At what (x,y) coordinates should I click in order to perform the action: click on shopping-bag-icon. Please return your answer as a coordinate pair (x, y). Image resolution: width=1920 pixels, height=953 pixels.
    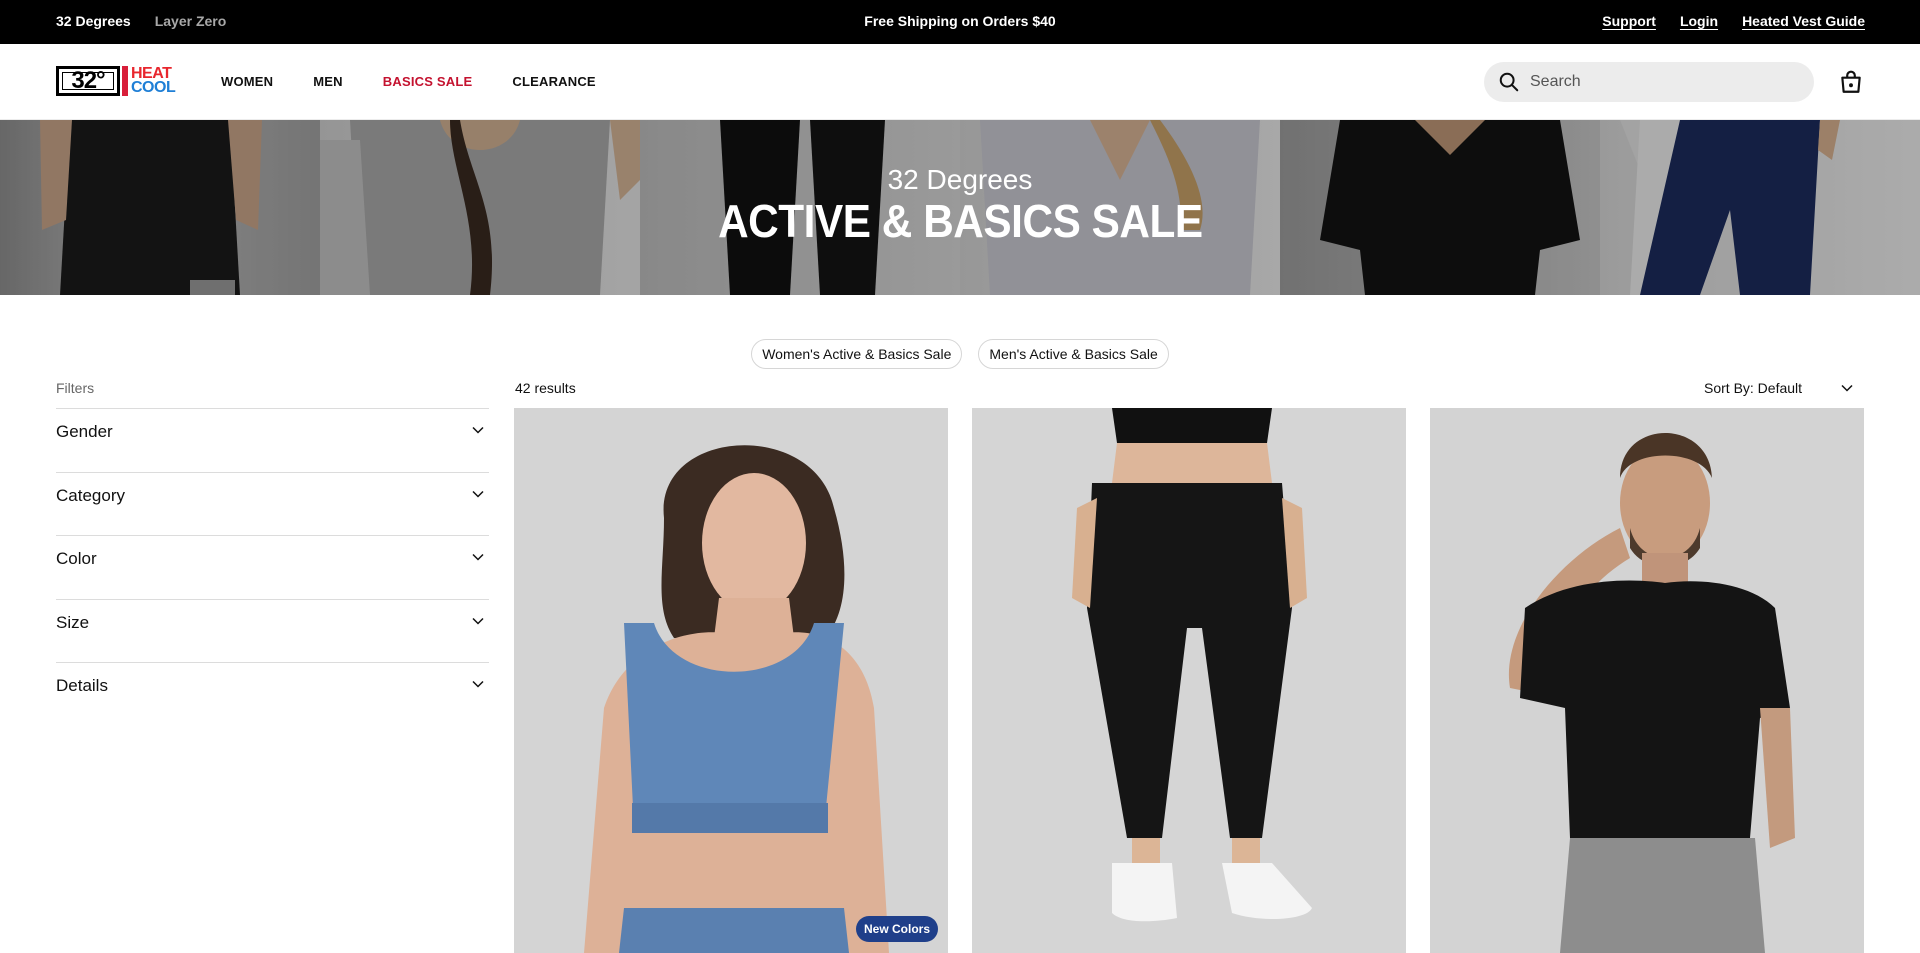
    Looking at the image, I should click on (1851, 82).